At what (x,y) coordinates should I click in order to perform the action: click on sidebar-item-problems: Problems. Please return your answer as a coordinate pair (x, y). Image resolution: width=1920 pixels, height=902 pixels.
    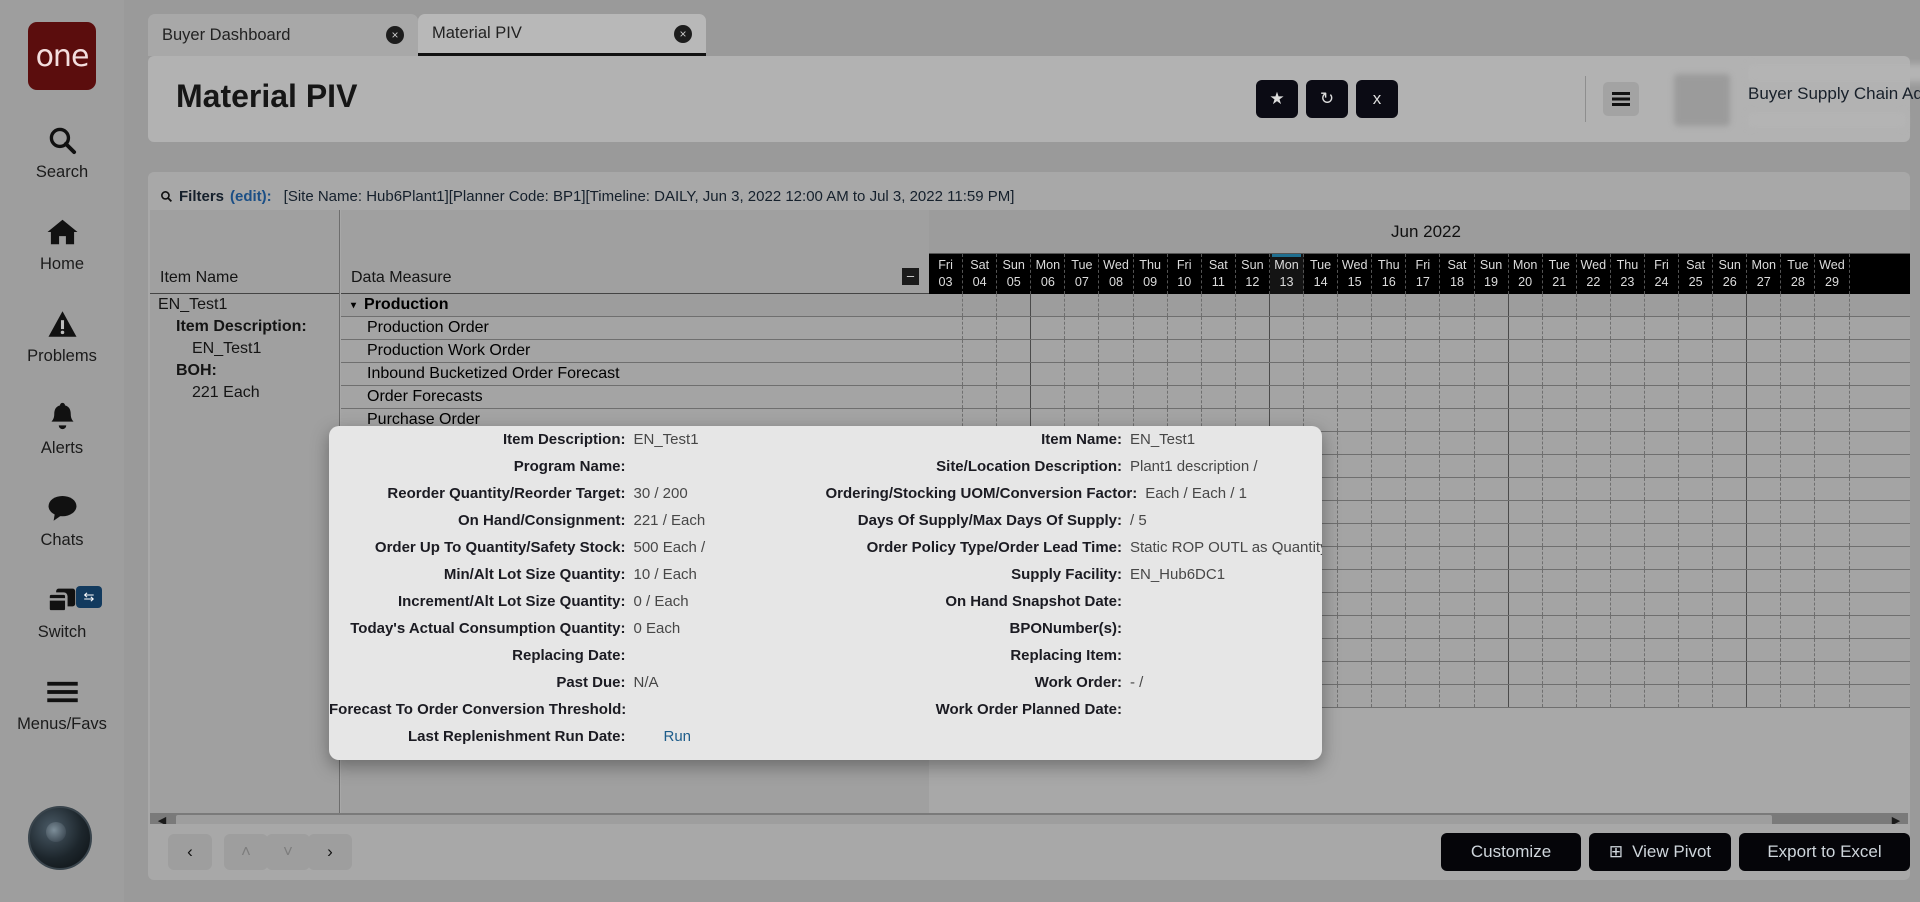
    Looking at the image, I should click on (62, 335).